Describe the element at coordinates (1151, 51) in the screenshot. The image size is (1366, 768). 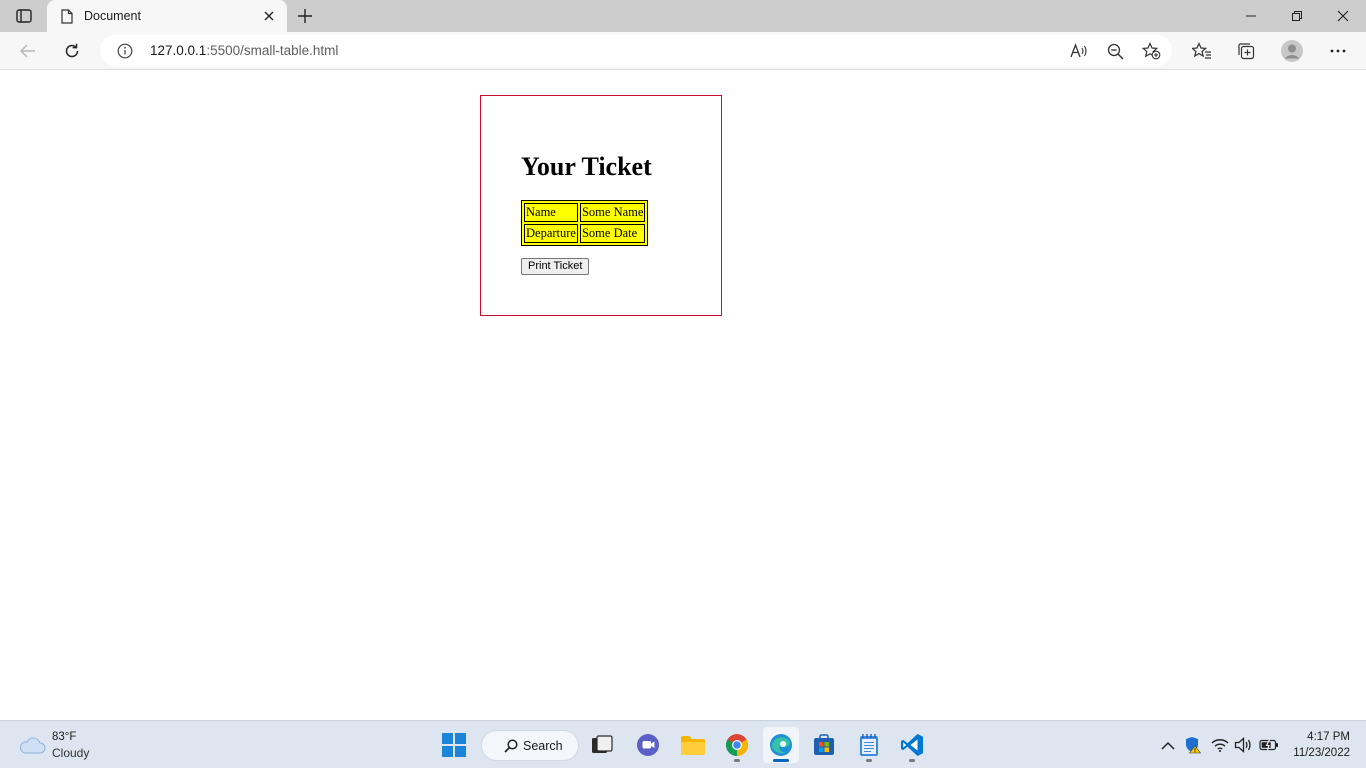
I see `add-favorite-icon` at that location.